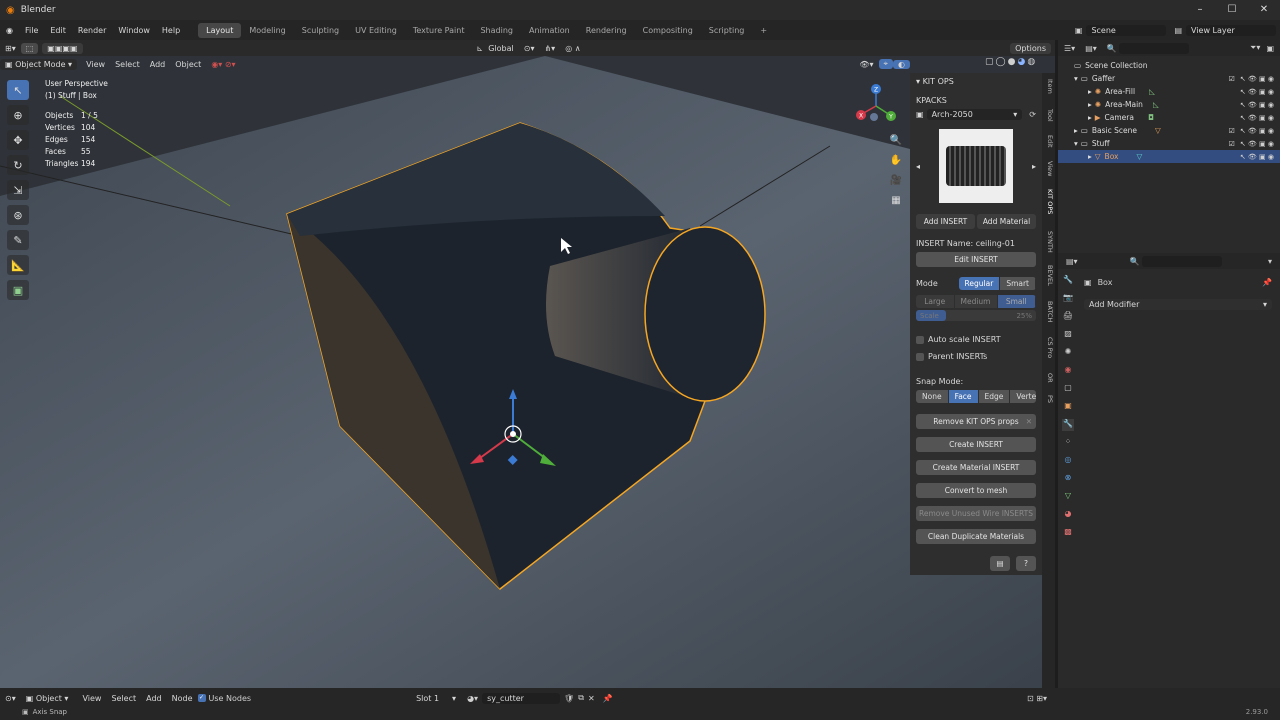 This screenshot has width=1280, height=720. What do you see at coordinates (569, 698) in the screenshot?
I see `fake-user-icon: 🛡` at bounding box center [569, 698].